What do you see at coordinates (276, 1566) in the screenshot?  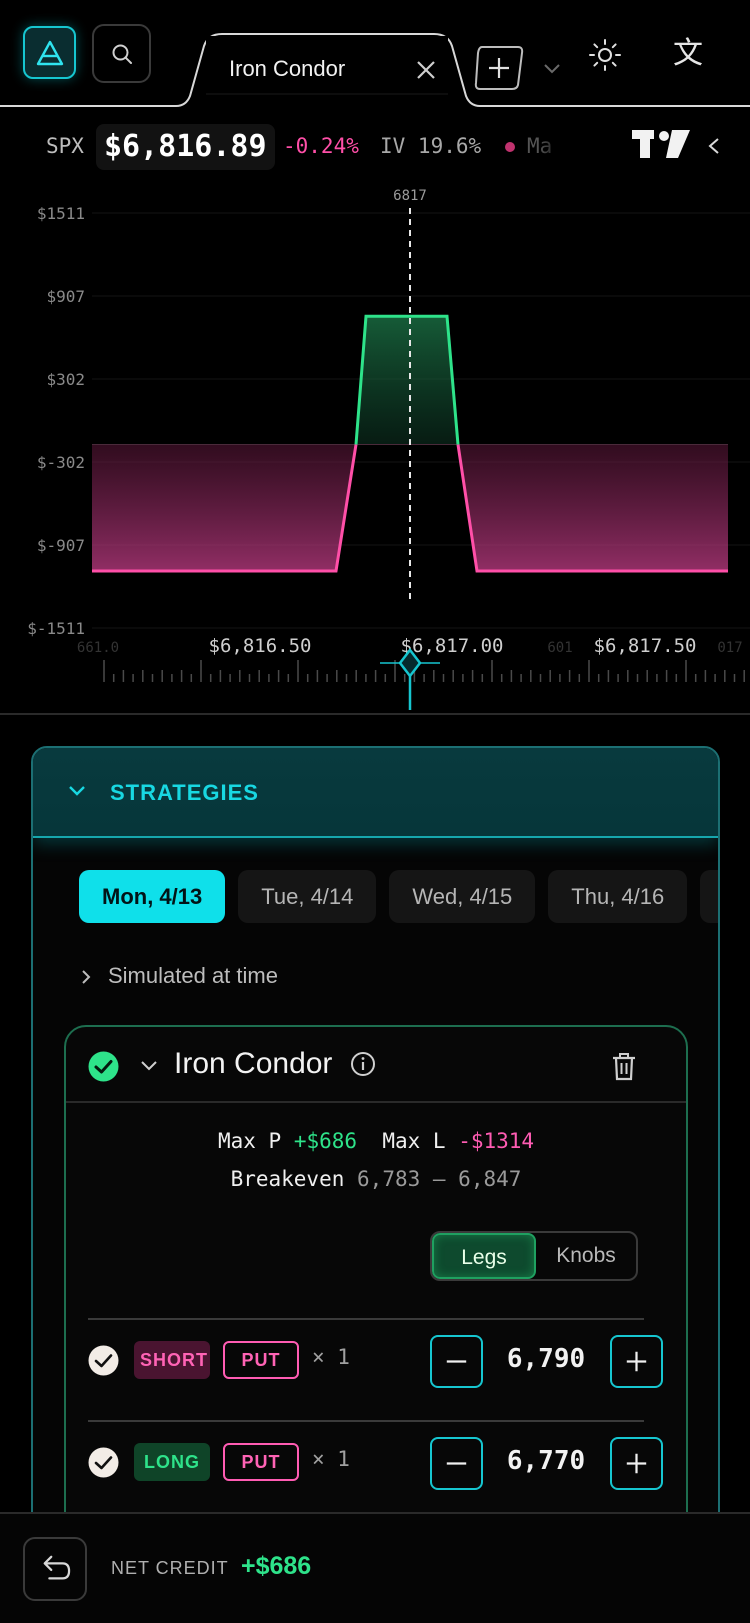 I see `net-credit-value: +$686` at bounding box center [276, 1566].